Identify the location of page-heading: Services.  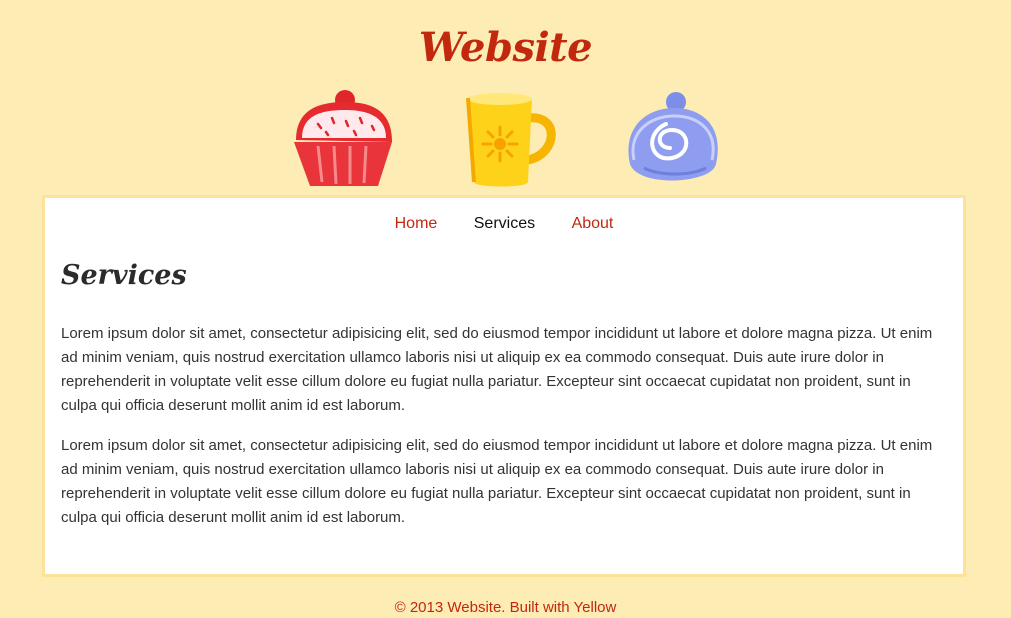
(124, 275).